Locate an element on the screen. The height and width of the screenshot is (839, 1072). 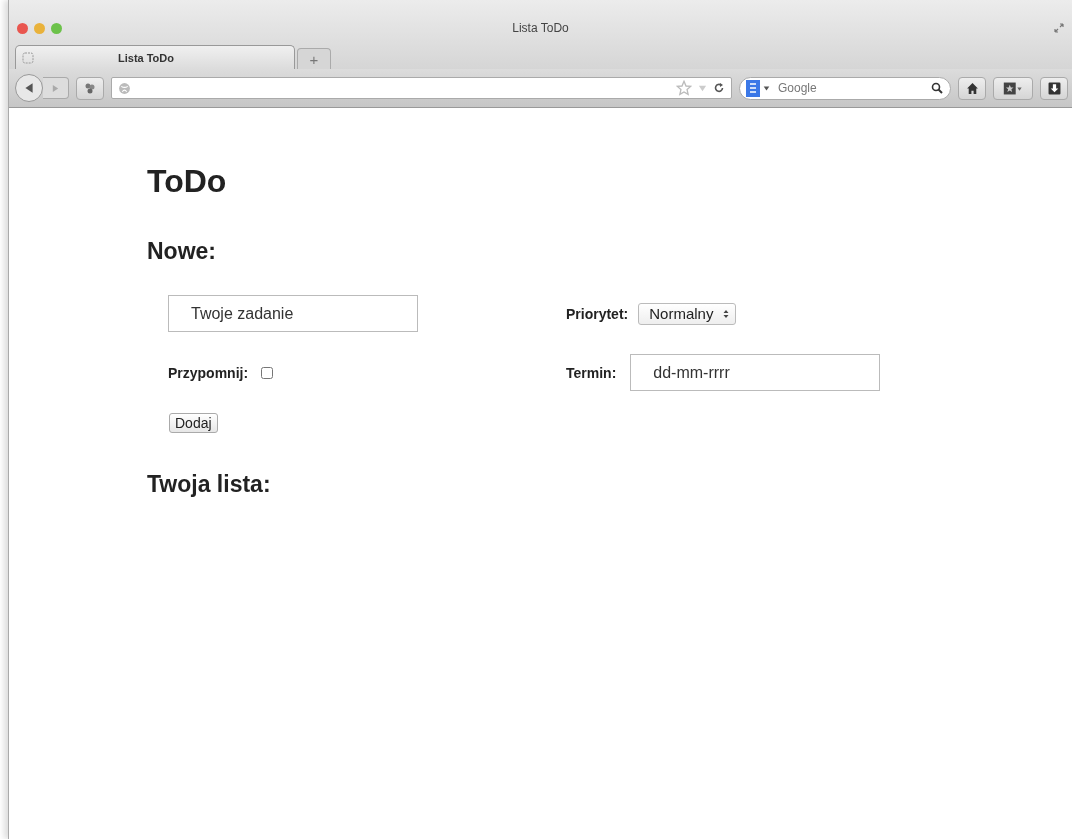
bookmarks-button is located at coordinates (1013, 88).